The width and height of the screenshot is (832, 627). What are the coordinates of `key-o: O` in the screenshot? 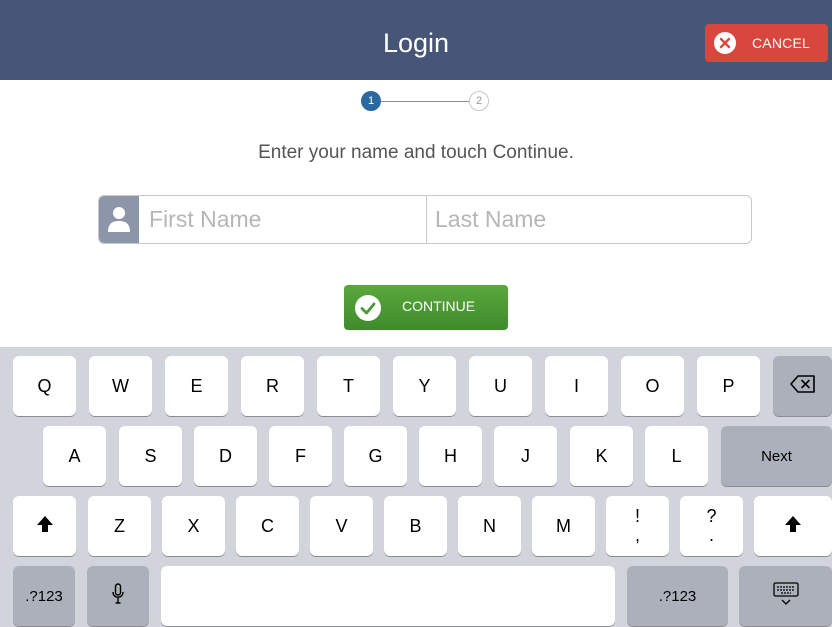 It's located at (652, 386).